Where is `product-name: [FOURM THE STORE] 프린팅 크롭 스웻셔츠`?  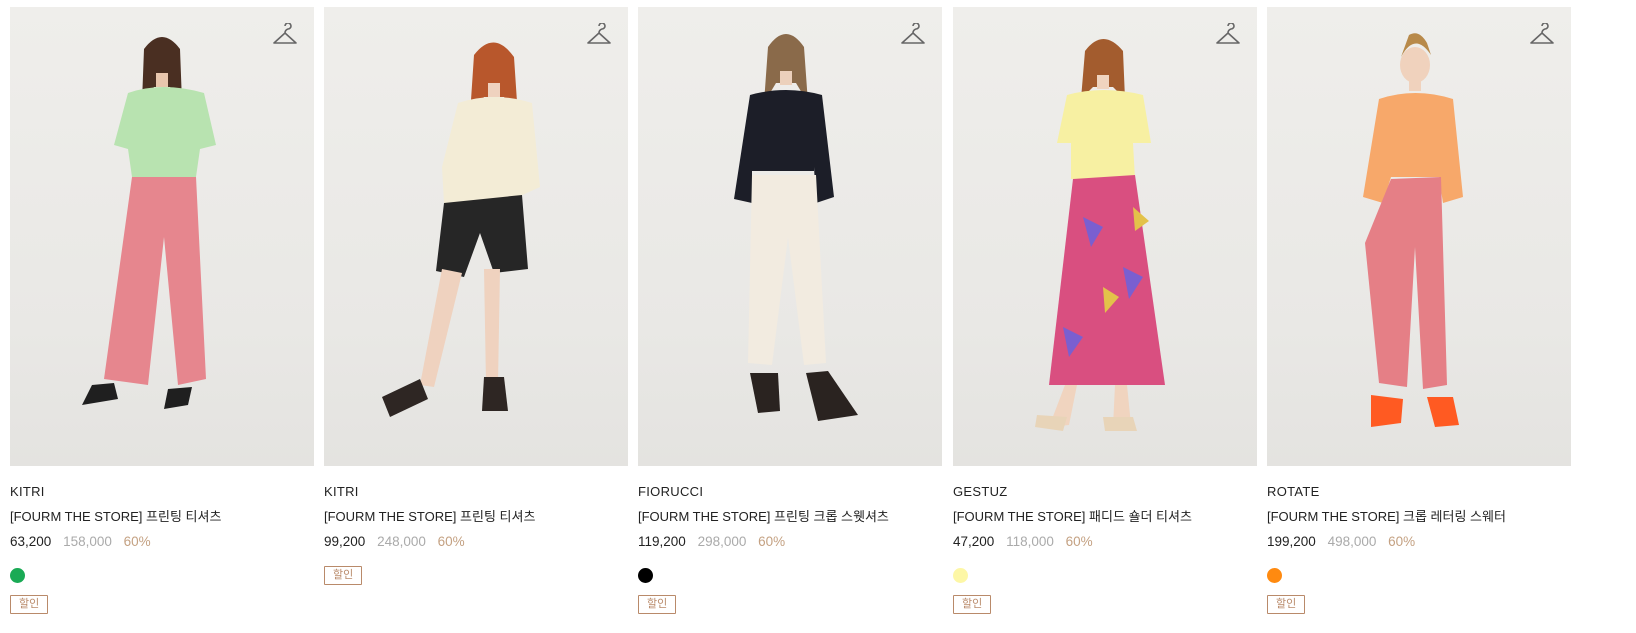 product-name: [FOURM THE STORE] 프린팅 크롭 스웻셔츠 is located at coordinates (790, 517).